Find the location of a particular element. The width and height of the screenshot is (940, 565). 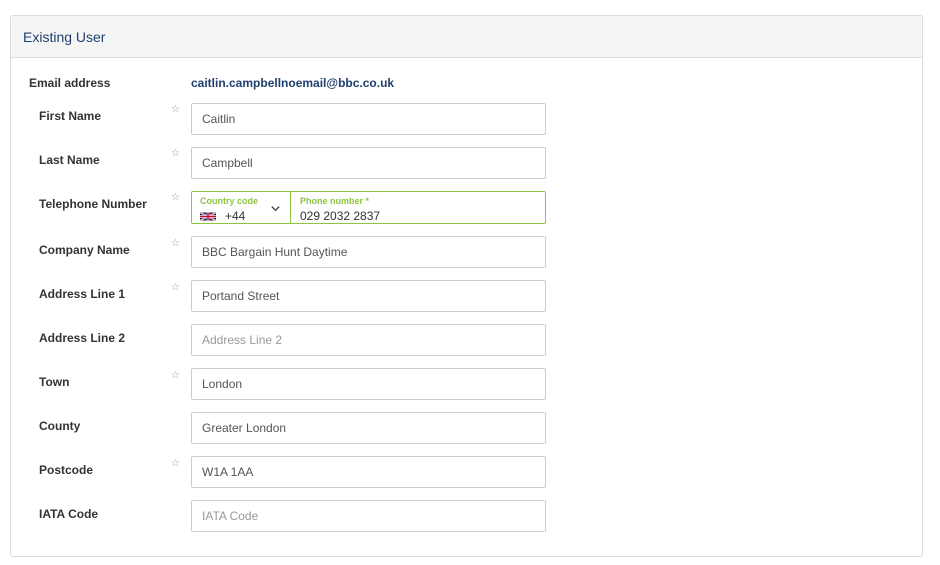

last-name-required-icon: ☆ is located at coordinates (175, 153).